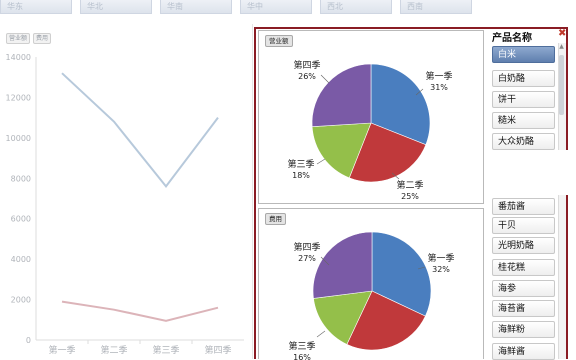 This screenshot has height=360, width=576. I want to click on filter-item: 大众奶酪, so click(523, 141).